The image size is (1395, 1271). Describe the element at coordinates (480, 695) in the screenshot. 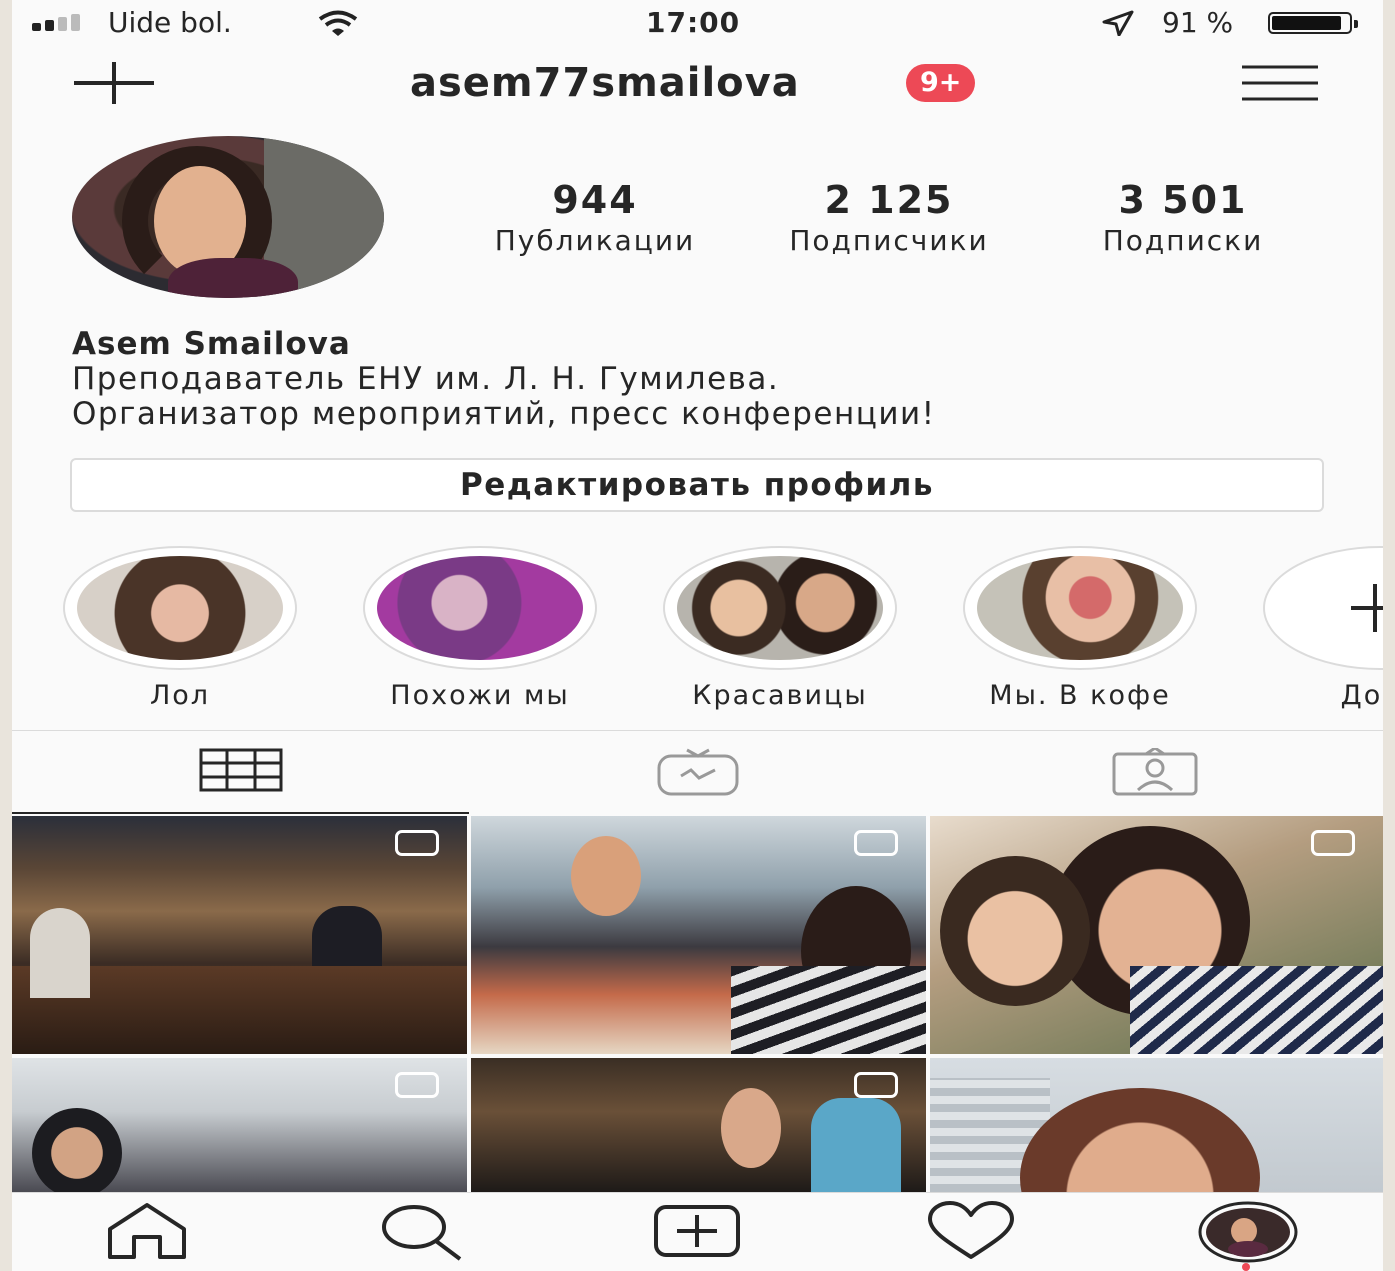

I see `highlight-label: Похожи мы` at that location.